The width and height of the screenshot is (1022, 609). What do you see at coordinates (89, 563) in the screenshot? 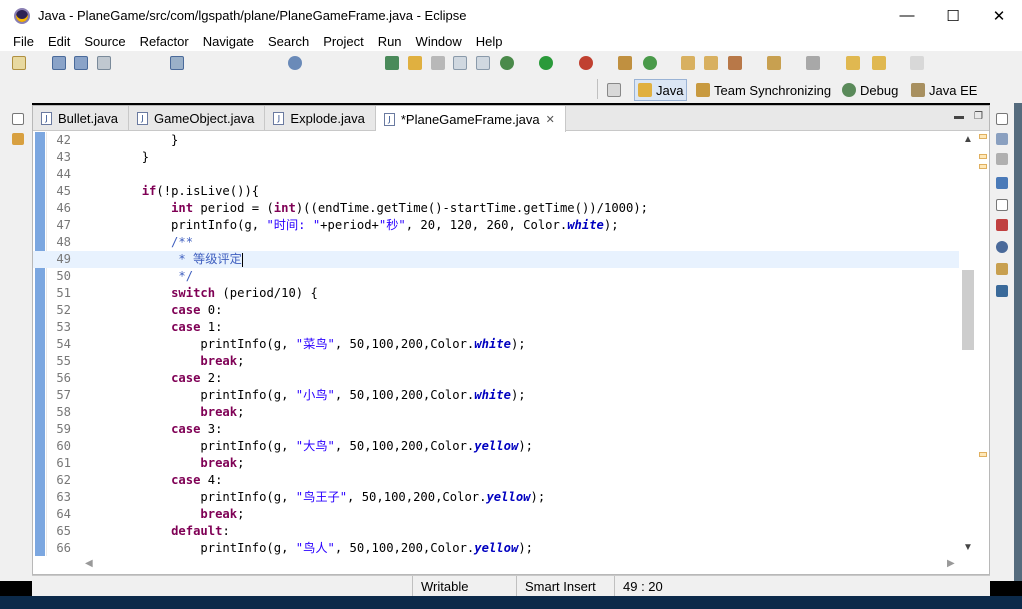
I see `scroll-left-icon: ◀` at bounding box center [89, 563].